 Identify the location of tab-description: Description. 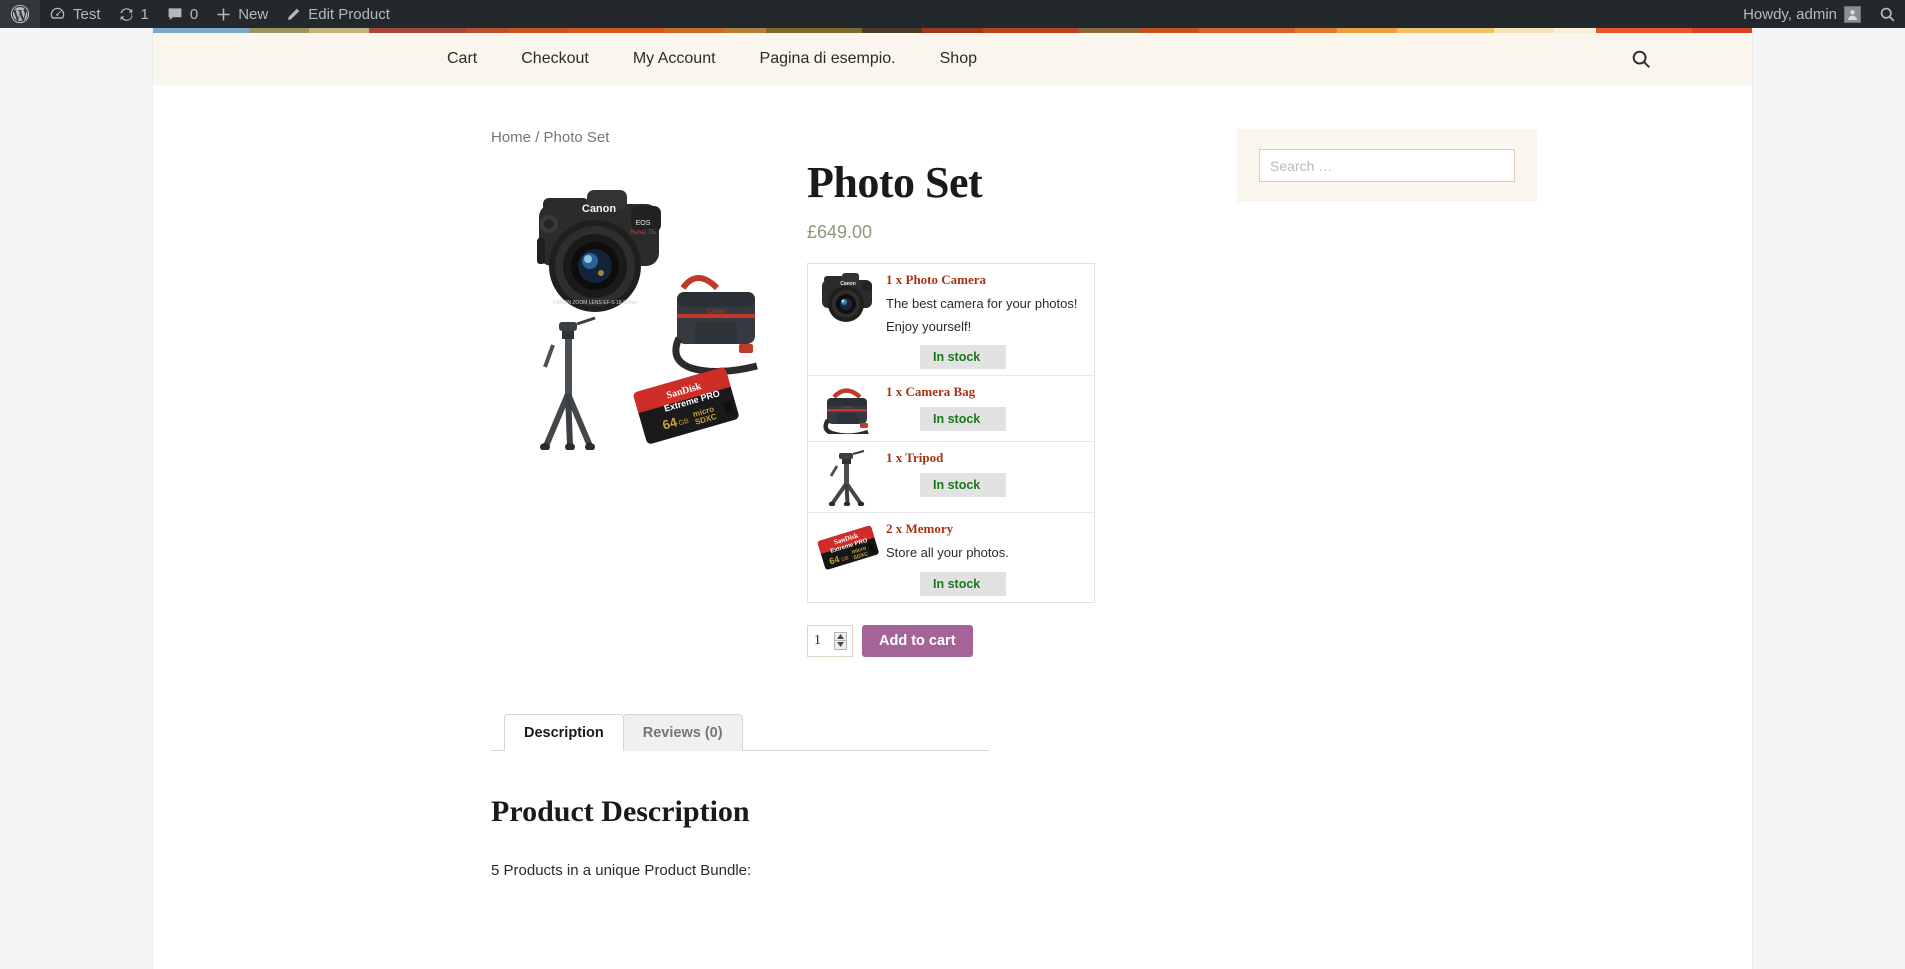
(564, 732).